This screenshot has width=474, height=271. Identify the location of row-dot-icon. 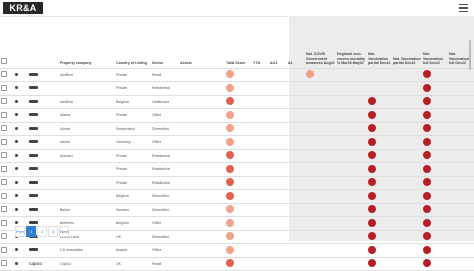
(16, 115).